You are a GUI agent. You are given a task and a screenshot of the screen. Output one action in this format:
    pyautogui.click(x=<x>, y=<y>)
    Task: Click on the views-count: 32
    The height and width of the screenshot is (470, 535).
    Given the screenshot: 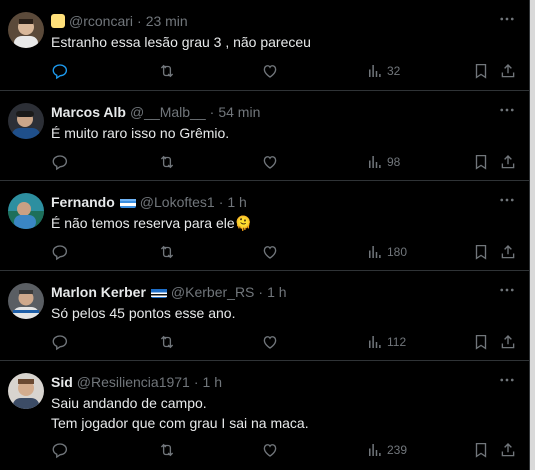 What is the action you would take?
    pyautogui.click(x=394, y=71)
    